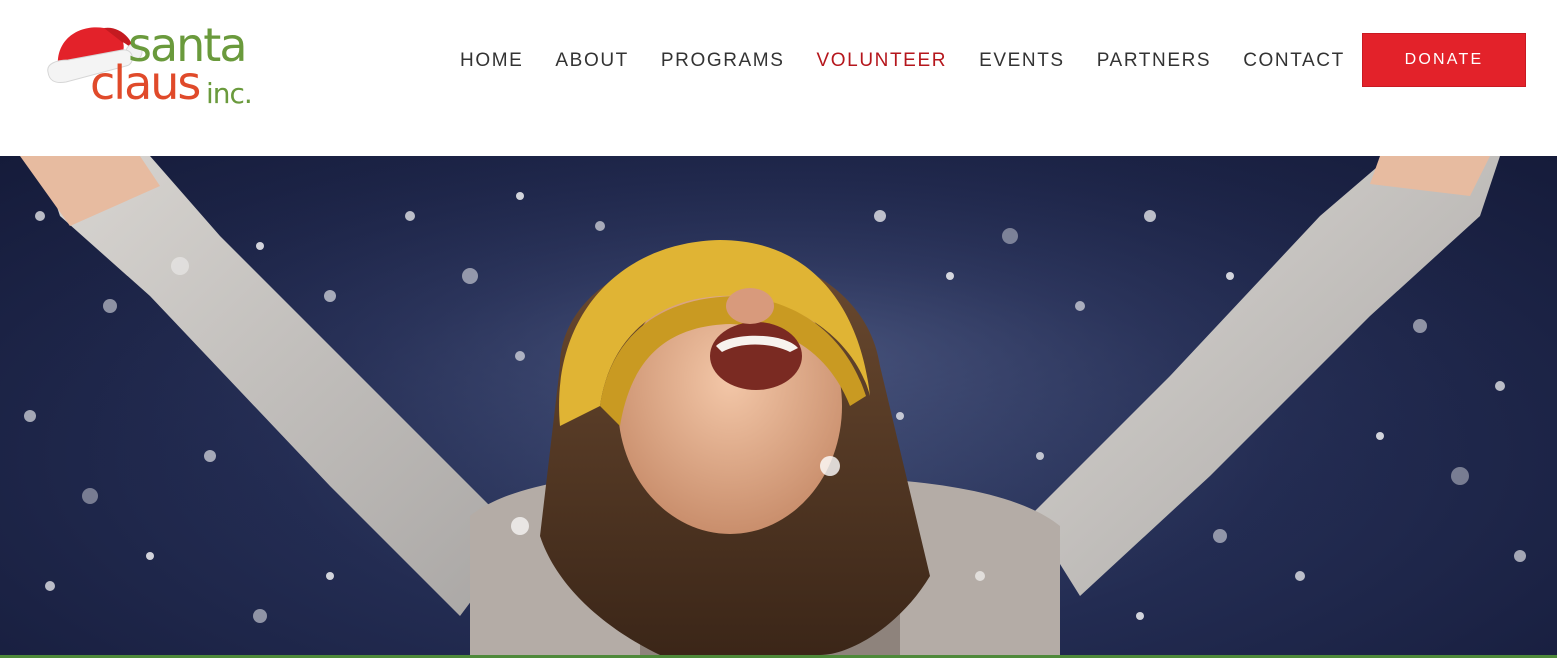  Describe the element at coordinates (882, 61) in the screenshot. I see `nav-item-volunteer: VOLUNTEER` at that location.